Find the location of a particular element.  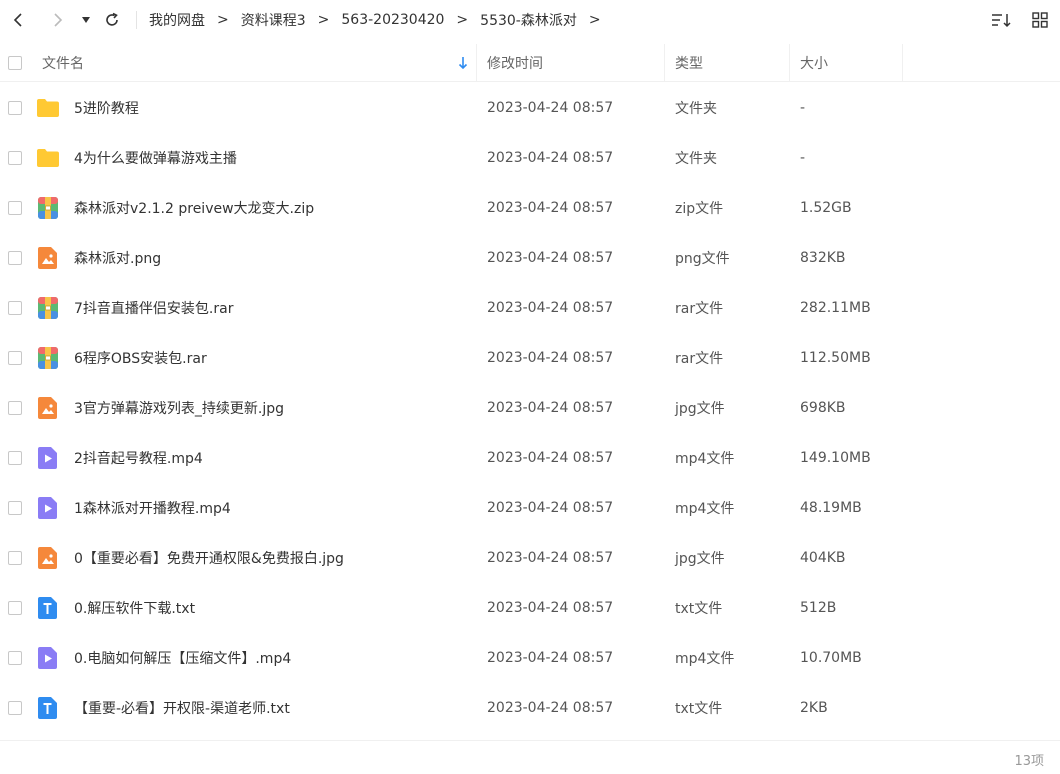

file-name-cell: 0.电脑如何解压【压缩文件】.mp4 is located at coordinates (253, 658).